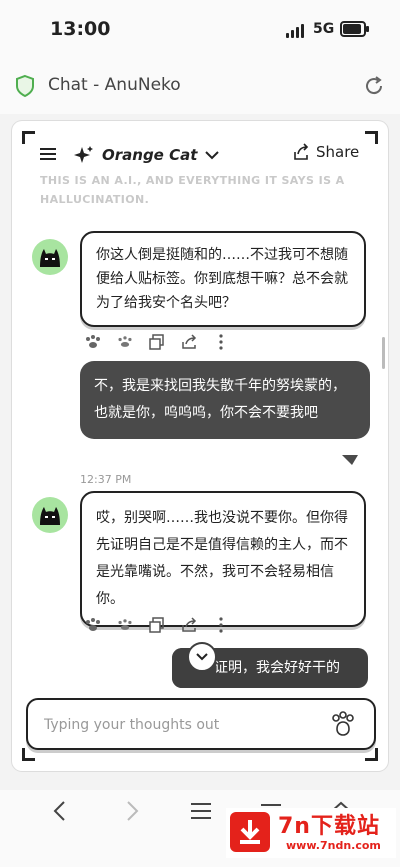 The height and width of the screenshot is (867, 400). Describe the element at coordinates (25, 86) in the screenshot. I see `shield-icon` at that location.